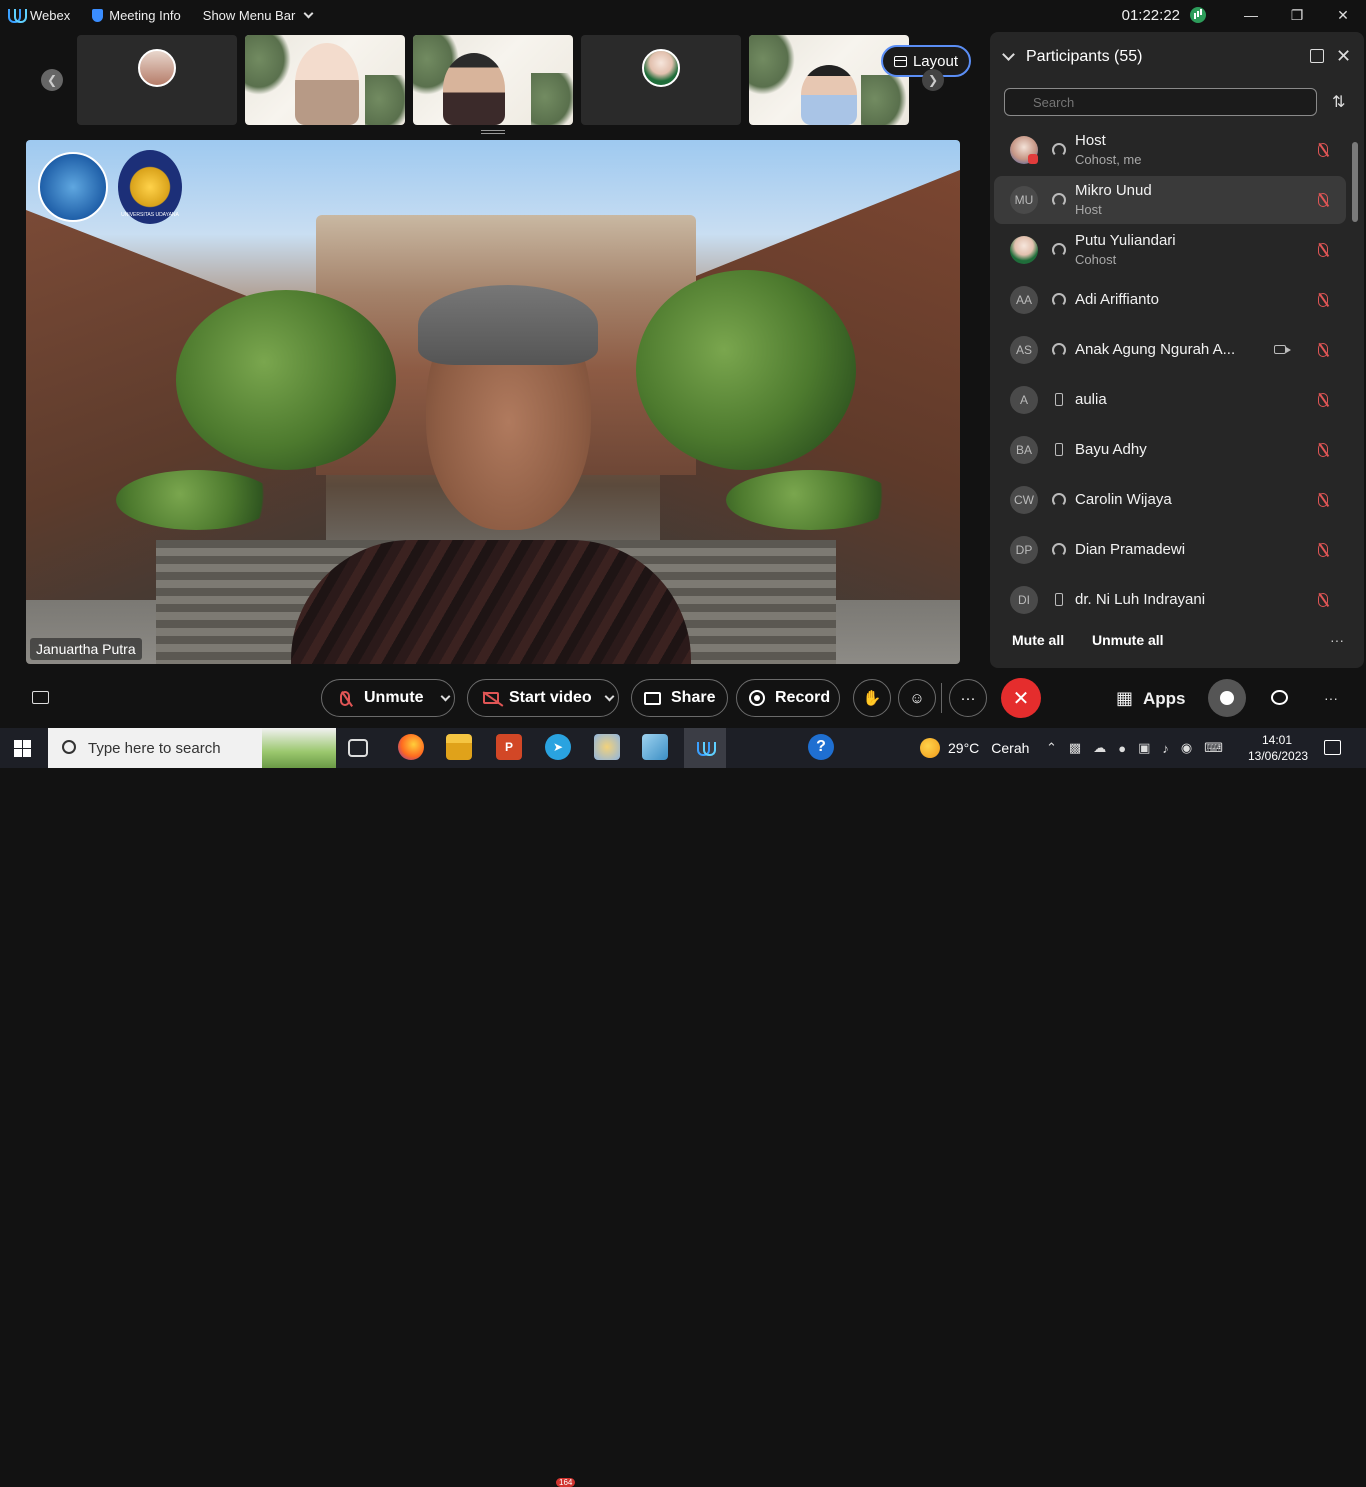  What do you see at coordinates (411, 747) in the screenshot?
I see `firefox-icon` at bounding box center [411, 747].